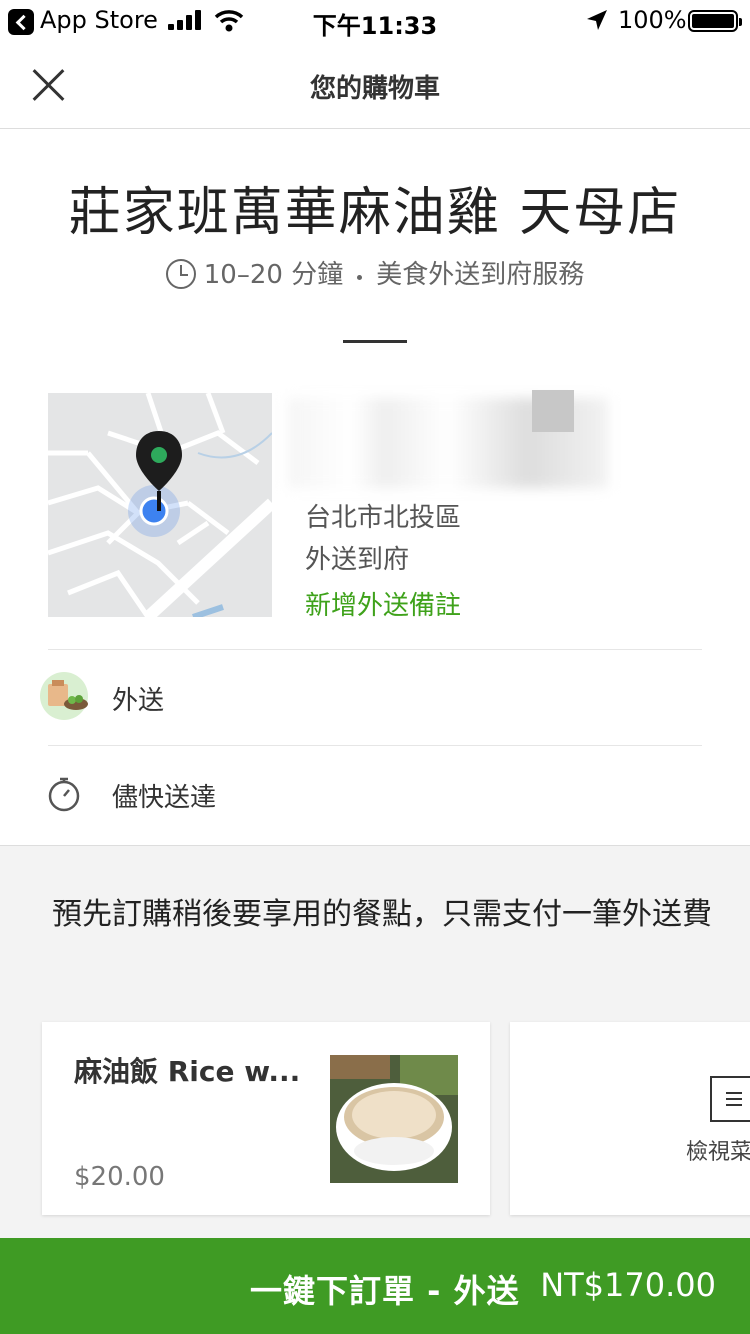 The height and width of the screenshot is (1334, 750). I want to click on stopwatch-icon, so click(64, 794).